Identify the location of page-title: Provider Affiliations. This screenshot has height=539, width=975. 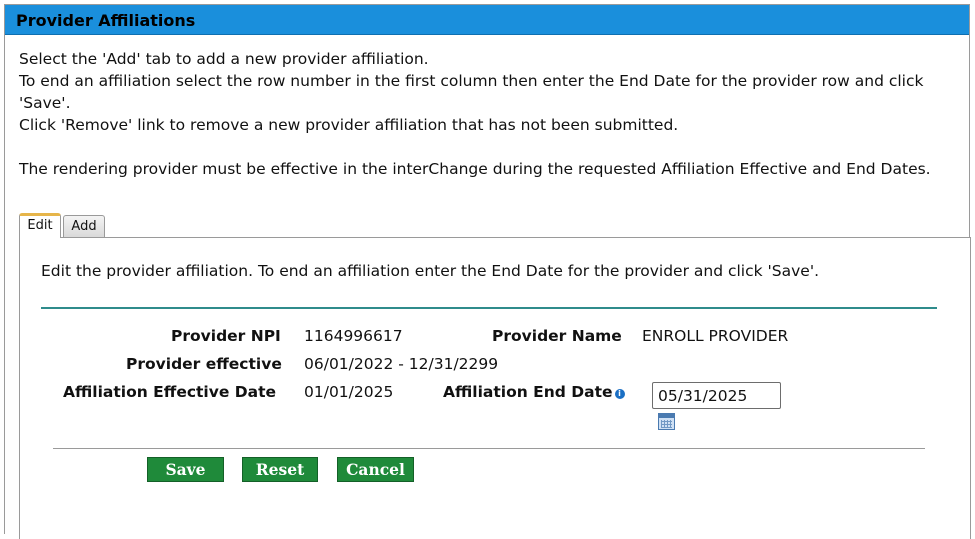
(106, 20).